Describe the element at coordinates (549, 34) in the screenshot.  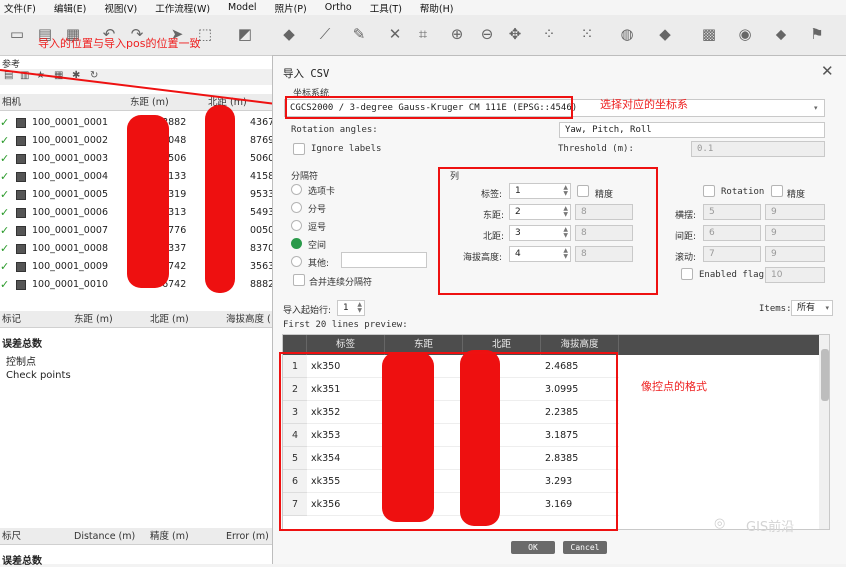
I see `points-icon: ⁘` at that location.